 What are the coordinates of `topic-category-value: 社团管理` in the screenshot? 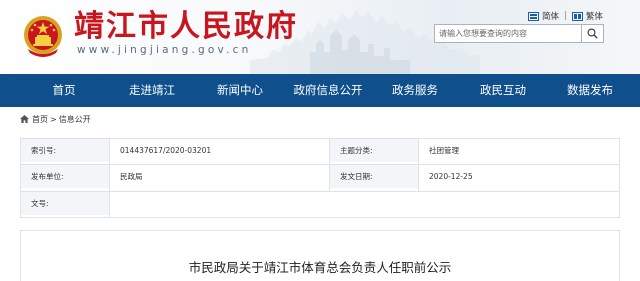 It's located at (444, 150).